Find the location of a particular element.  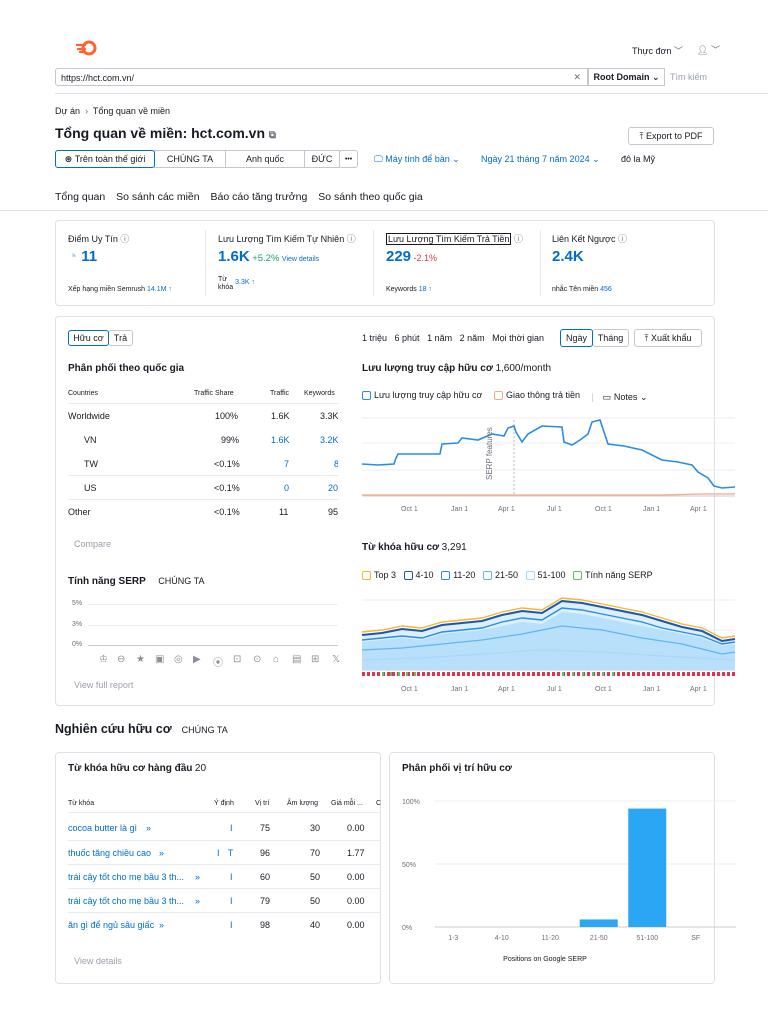

view-details-button: View details is located at coordinates (98, 961).